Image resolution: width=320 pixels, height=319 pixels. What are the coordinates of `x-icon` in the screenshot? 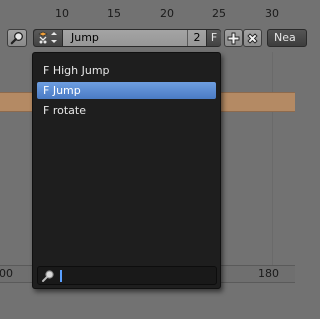 It's located at (252, 38).